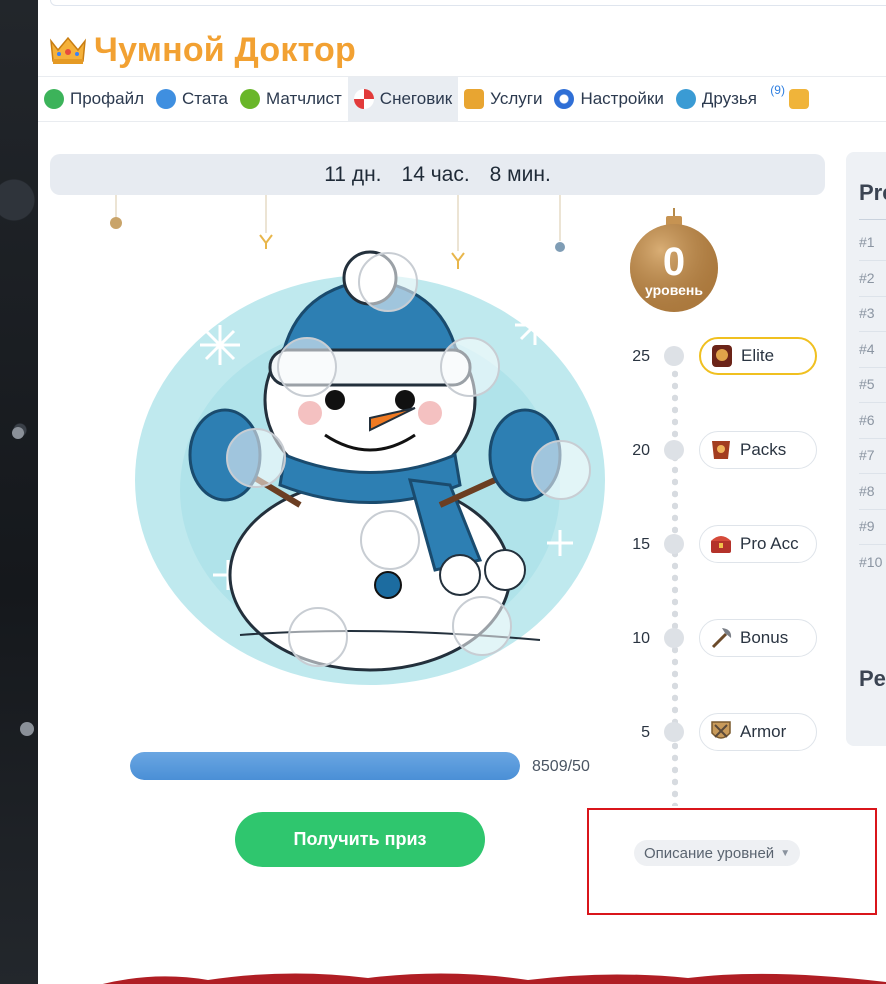 This screenshot has height=984, width=886. Describe the element at coordinates (225, 49) in the screenshot. I see `page-title: Чумной Доктор` at that location.